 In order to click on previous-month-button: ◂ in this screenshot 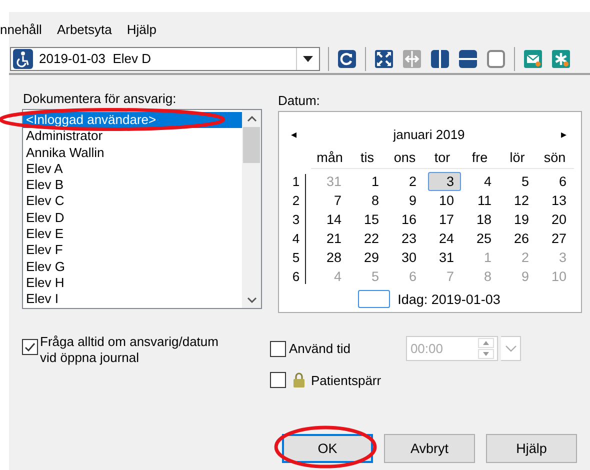, I will do `click(294, 134)`.